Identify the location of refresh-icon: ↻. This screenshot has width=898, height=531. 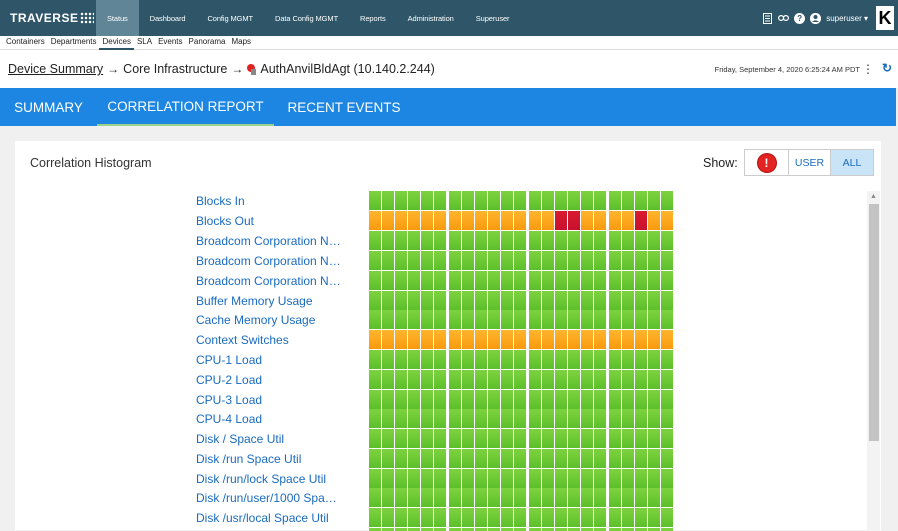
(887, 68).